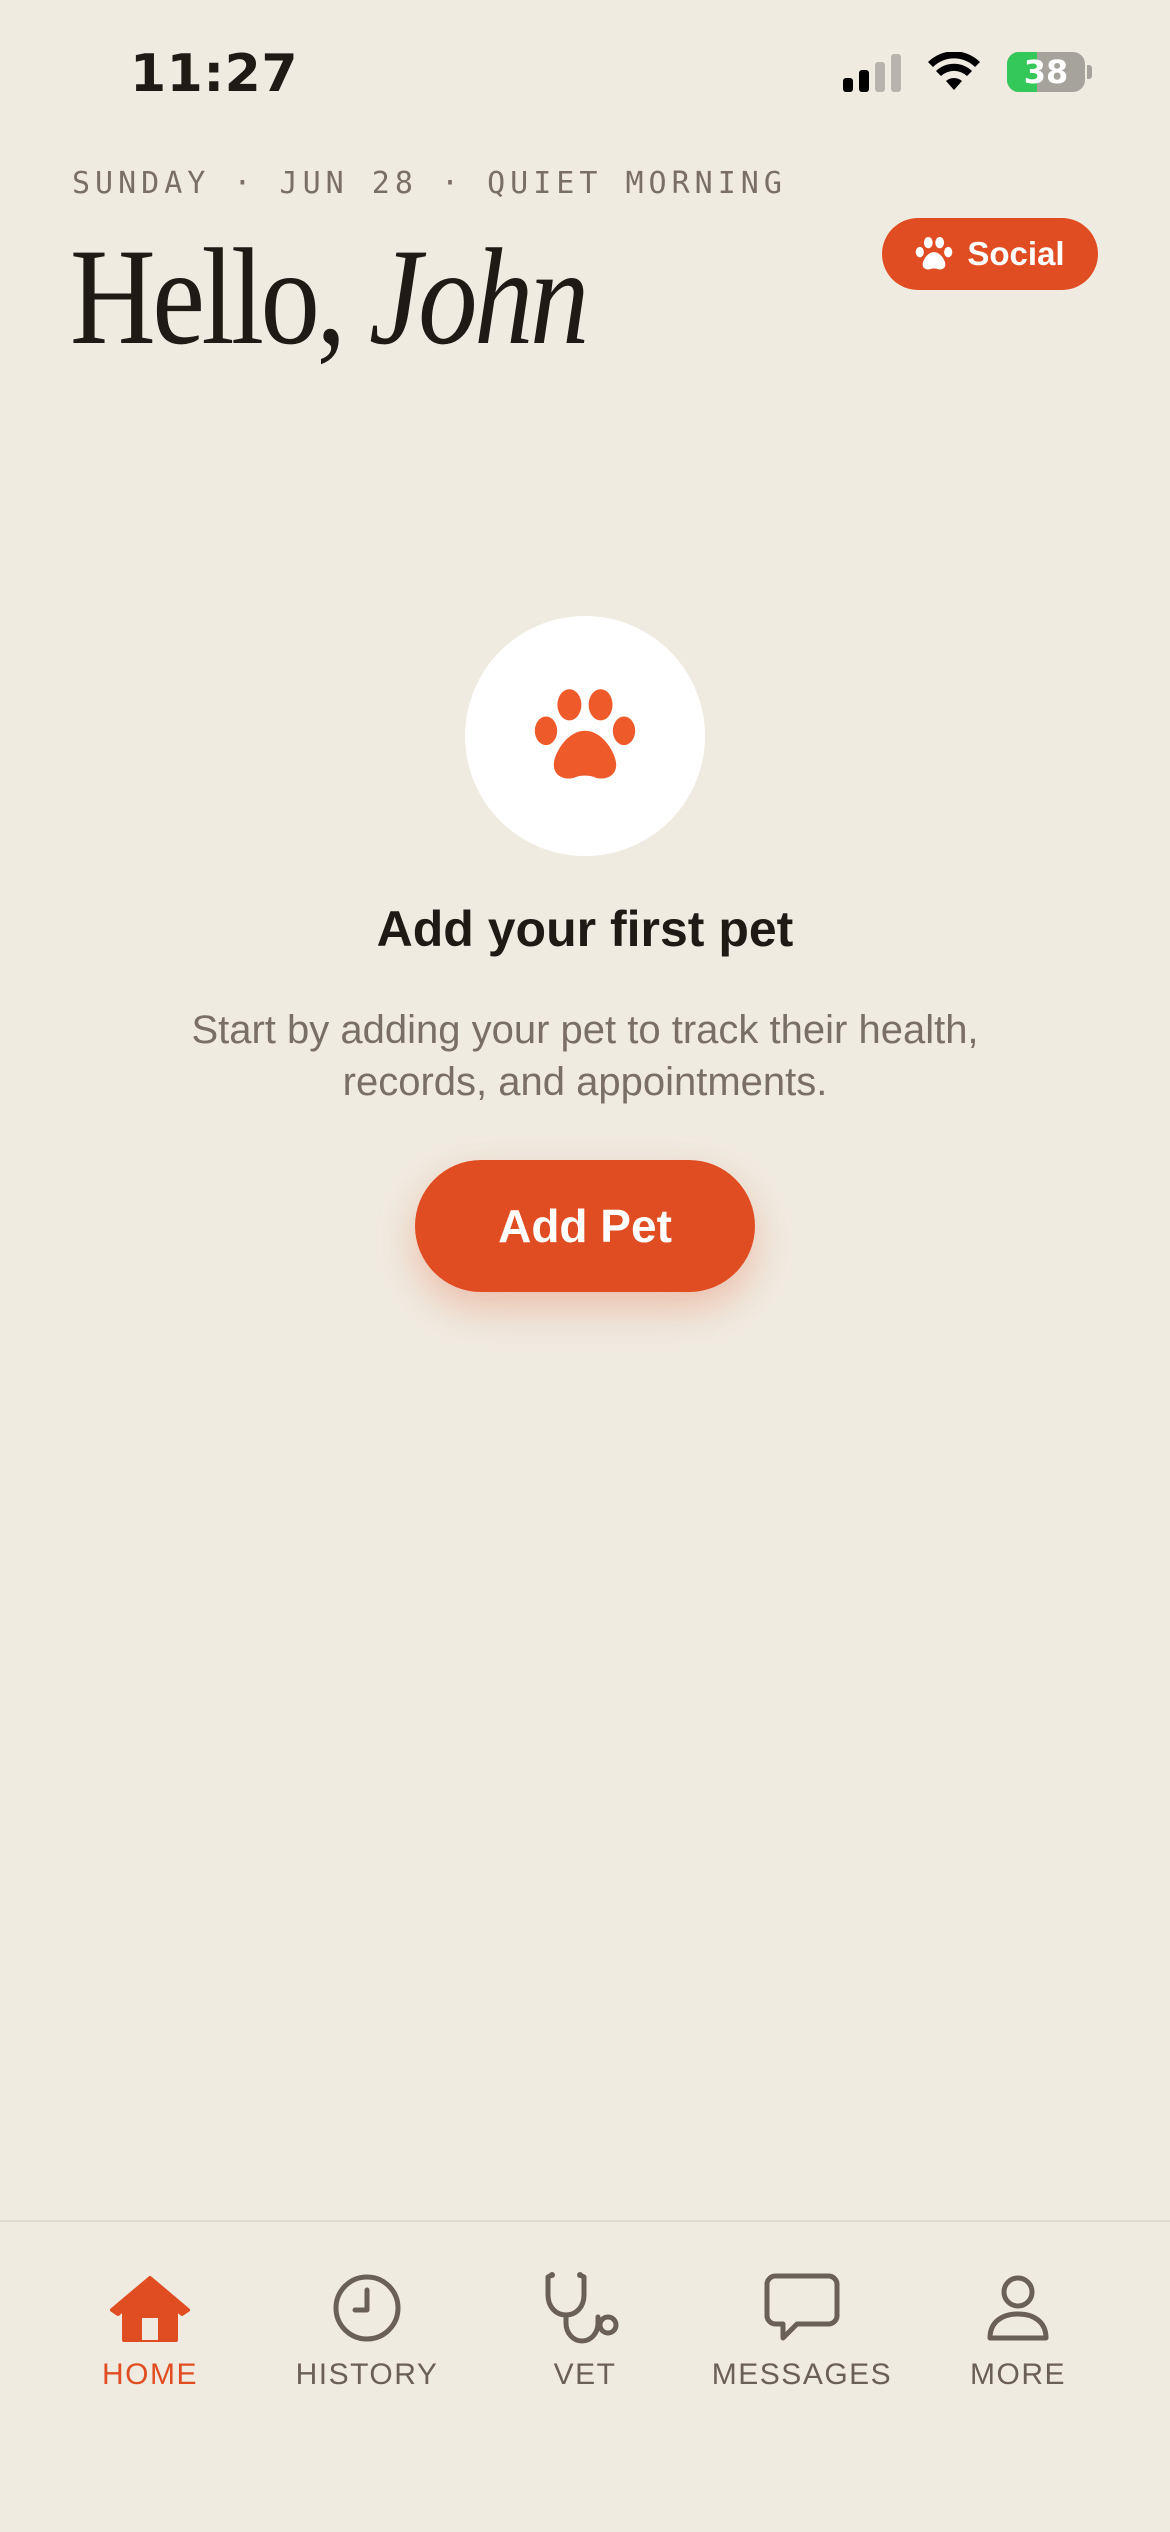 The height and width of the screenshot is (2532, 1170). I want to click on greeting-text: Hello,, so click(208, 296).